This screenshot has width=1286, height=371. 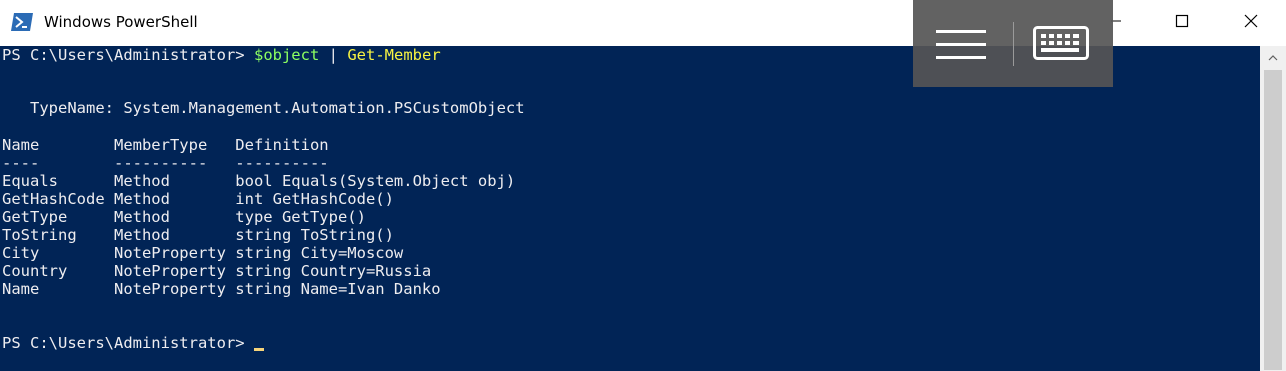 I want to click on hamburger-menu-icon, so click(x=962, y=45).